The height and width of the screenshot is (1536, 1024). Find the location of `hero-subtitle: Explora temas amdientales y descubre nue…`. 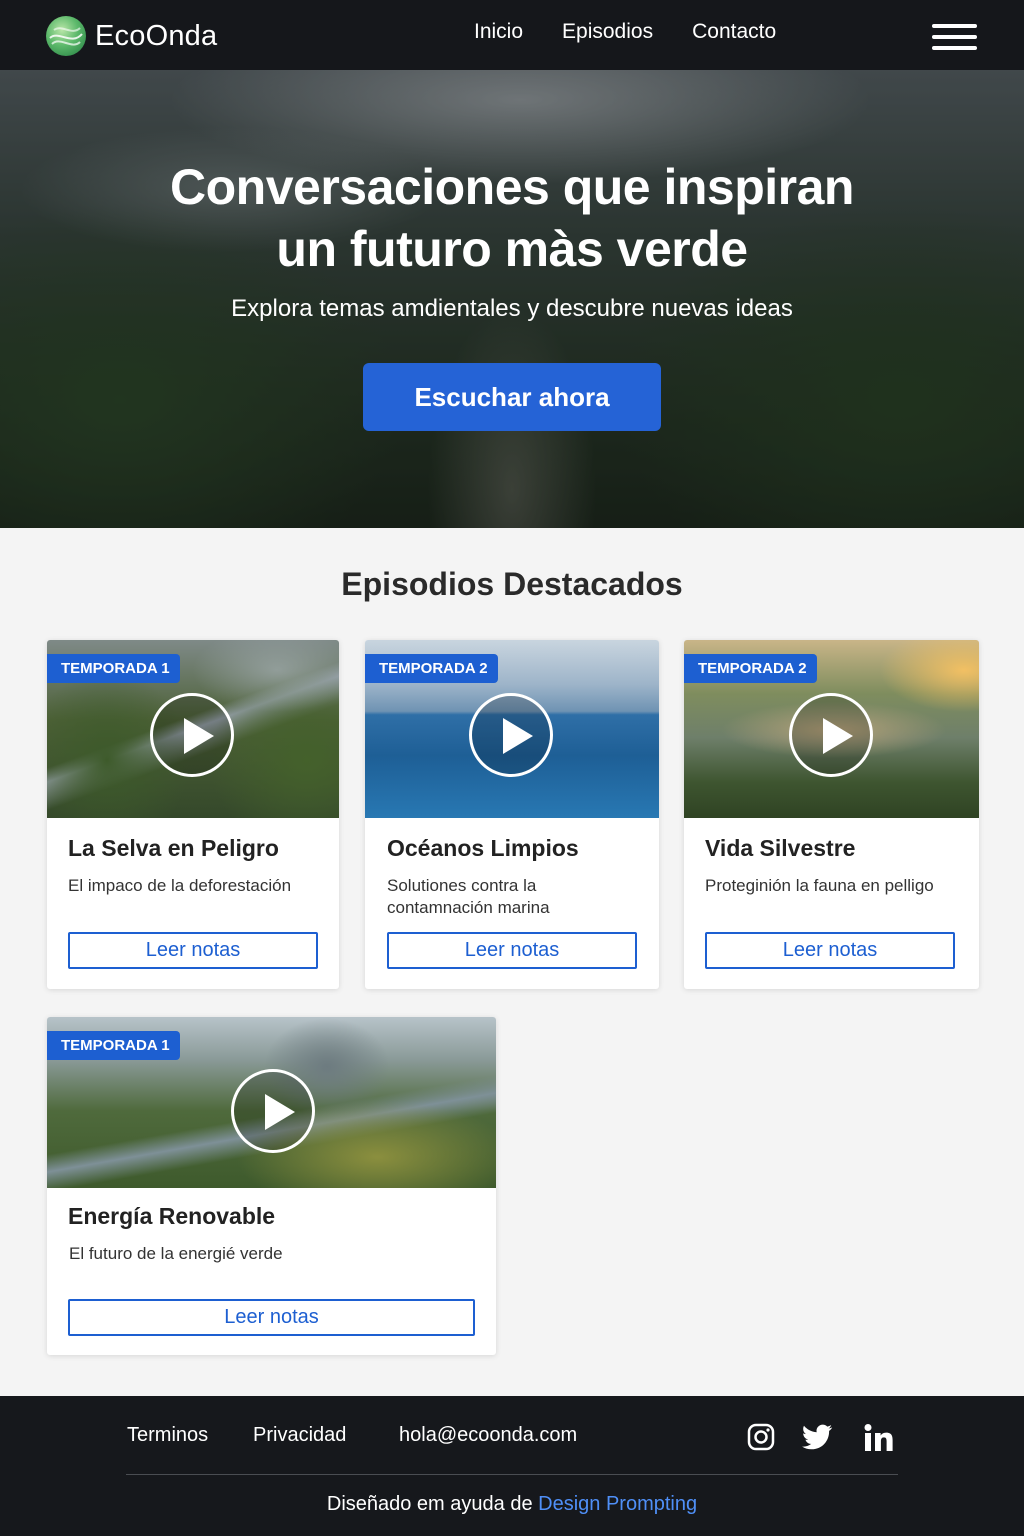

hero-subtitle: Explora temas amdientales y descubre nue… is located at coordinates (512, 308).